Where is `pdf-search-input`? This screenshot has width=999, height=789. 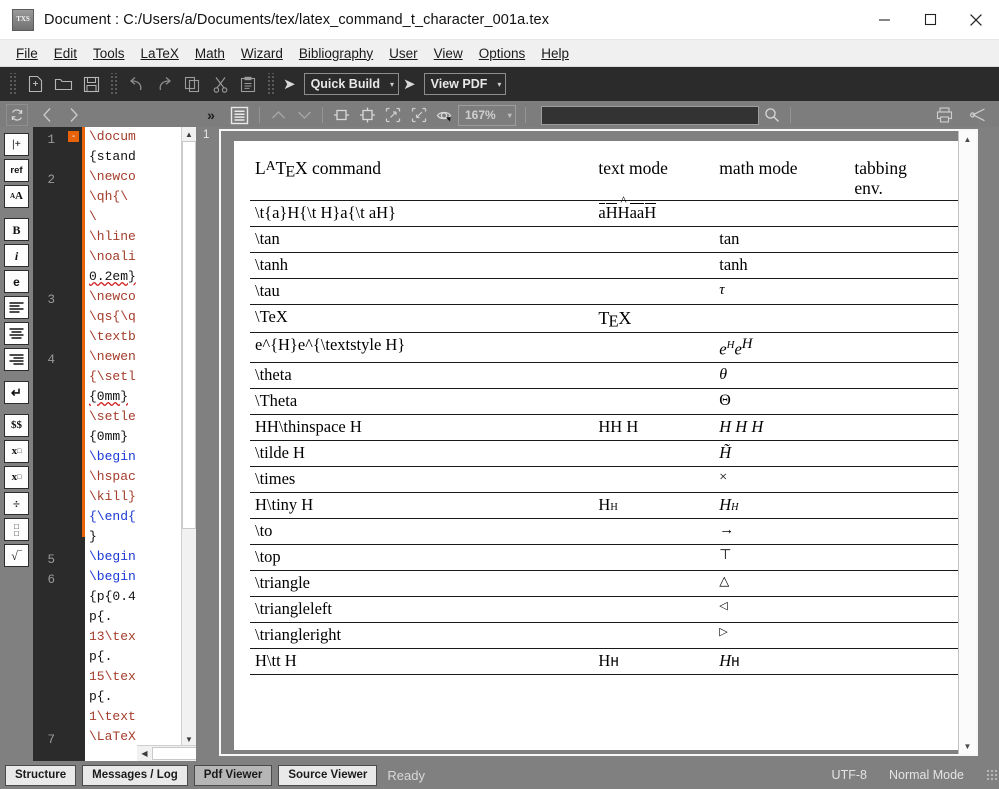
pdf-search-input is located at coordinates (649, 115).